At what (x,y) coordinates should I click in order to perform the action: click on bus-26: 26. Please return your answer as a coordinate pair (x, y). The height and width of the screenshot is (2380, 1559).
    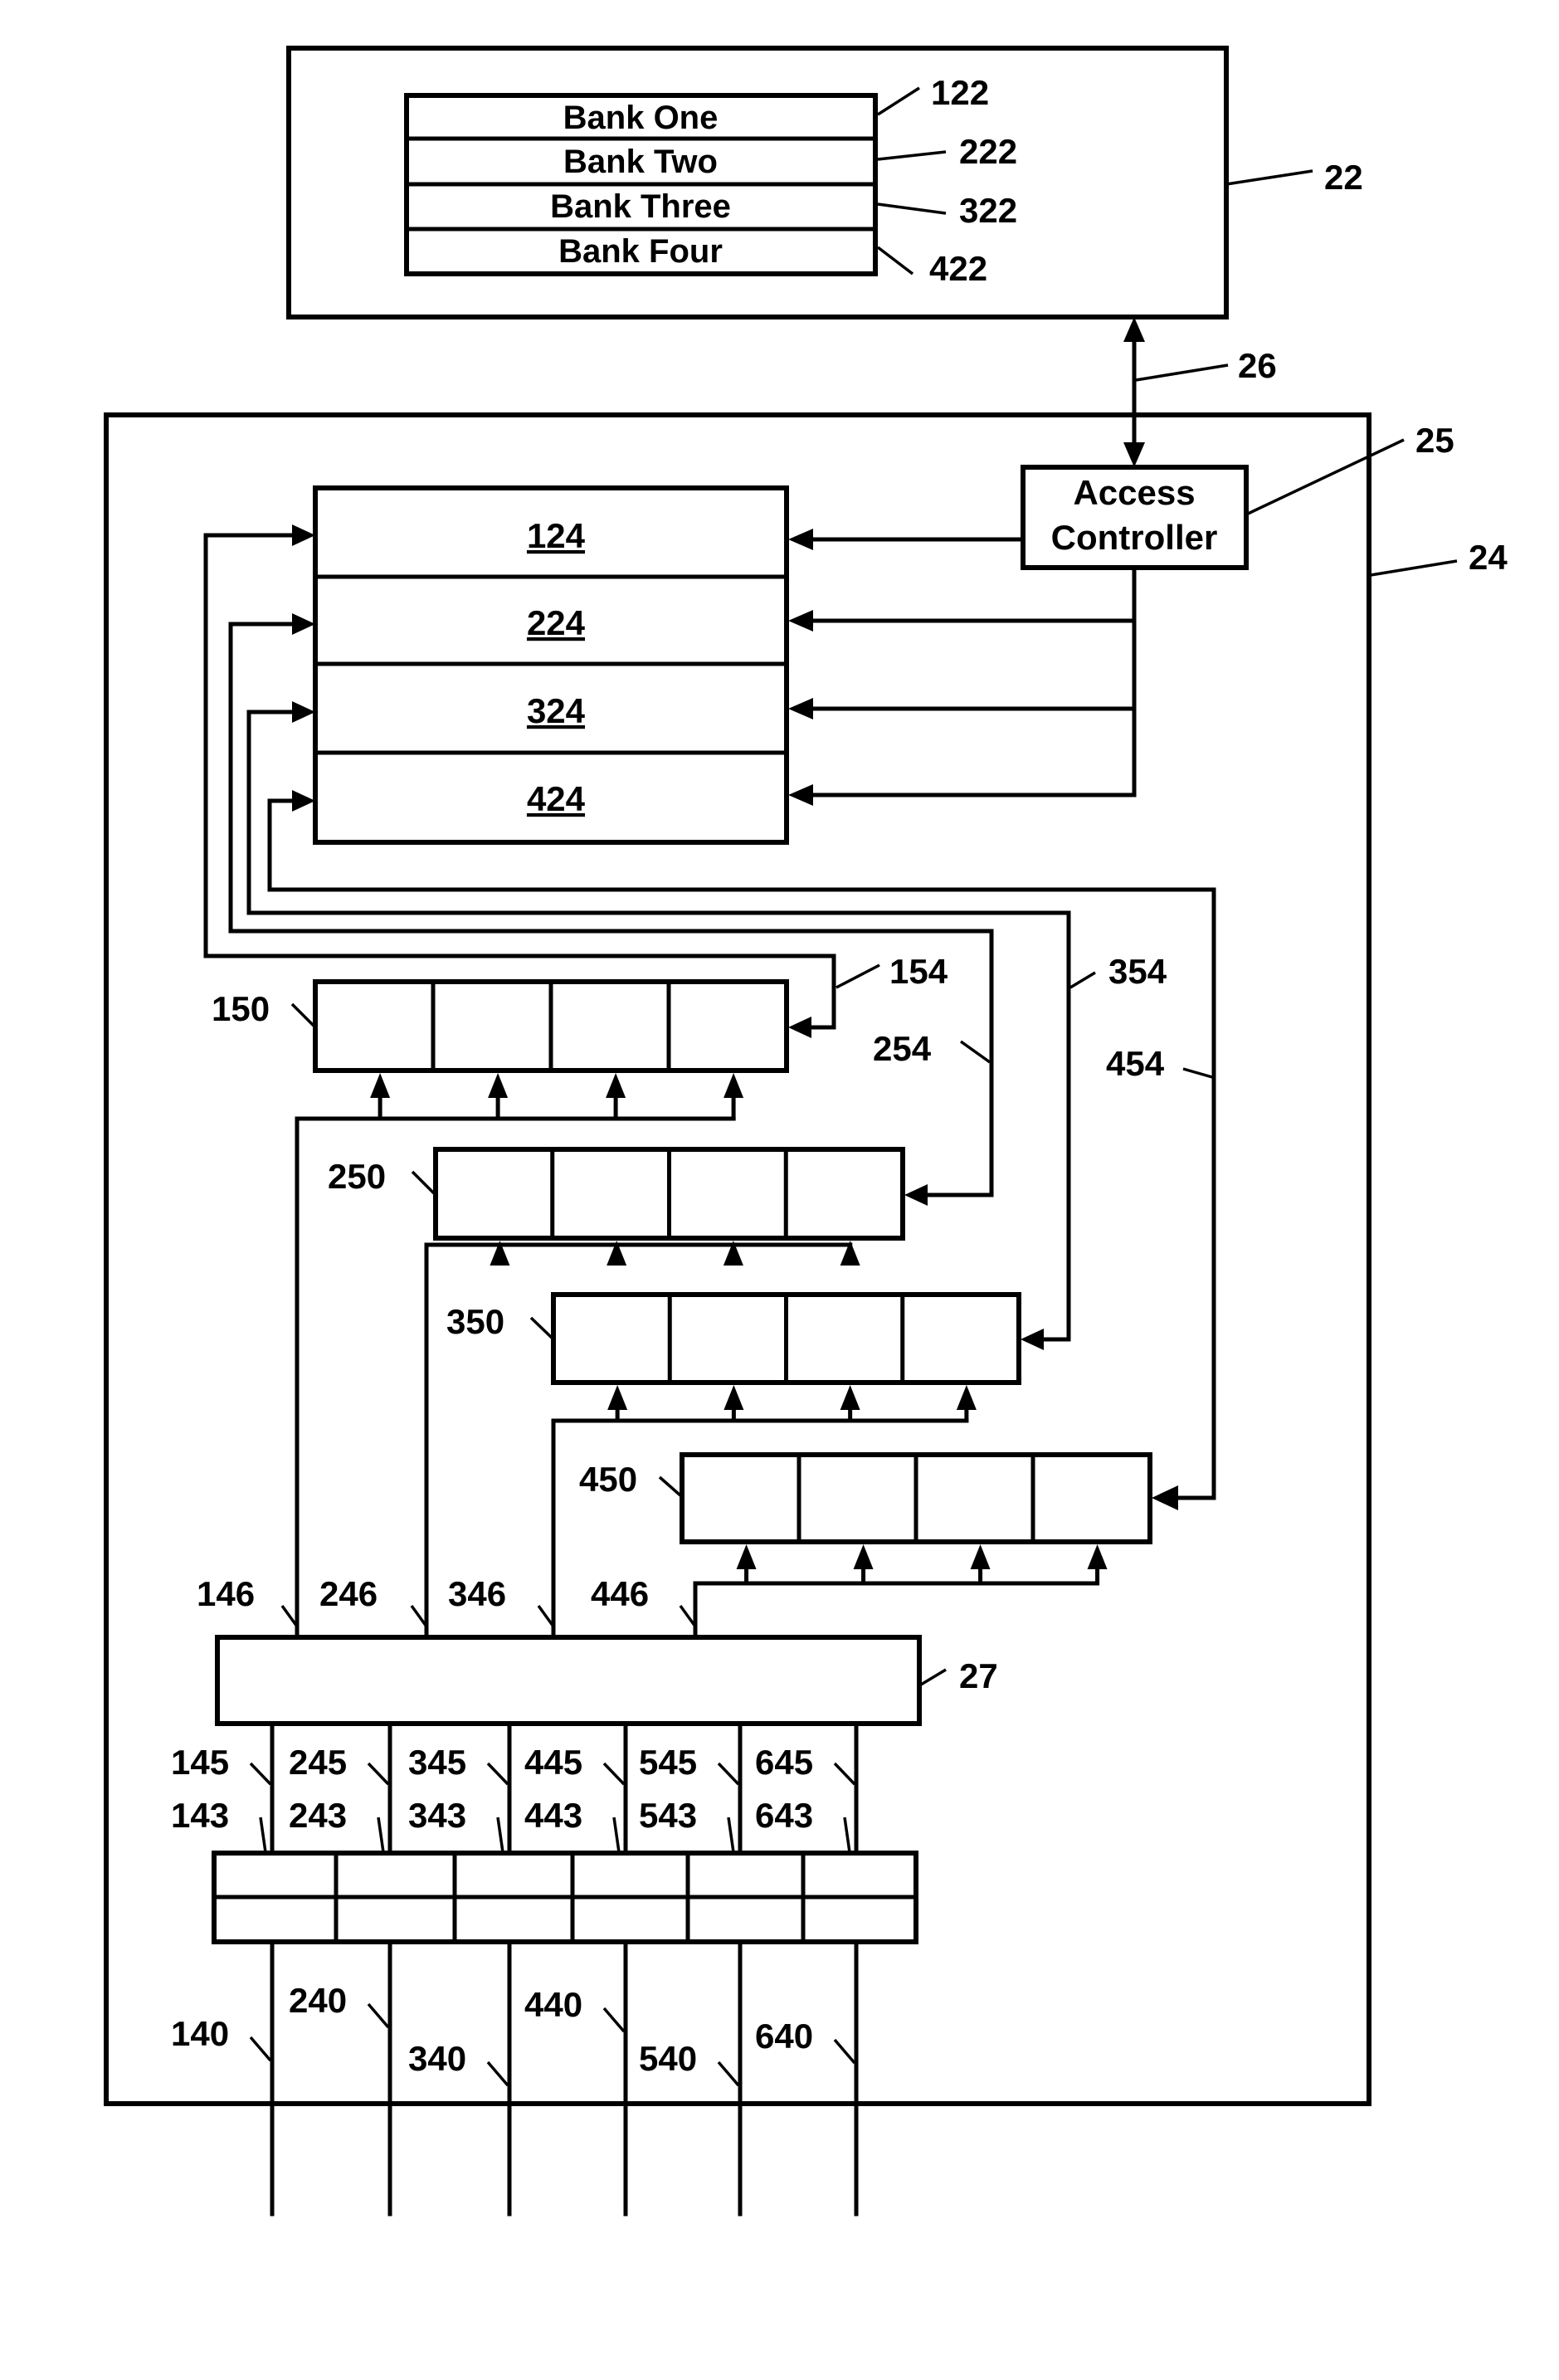
    Looking at the image, I should click on (1200, 392).